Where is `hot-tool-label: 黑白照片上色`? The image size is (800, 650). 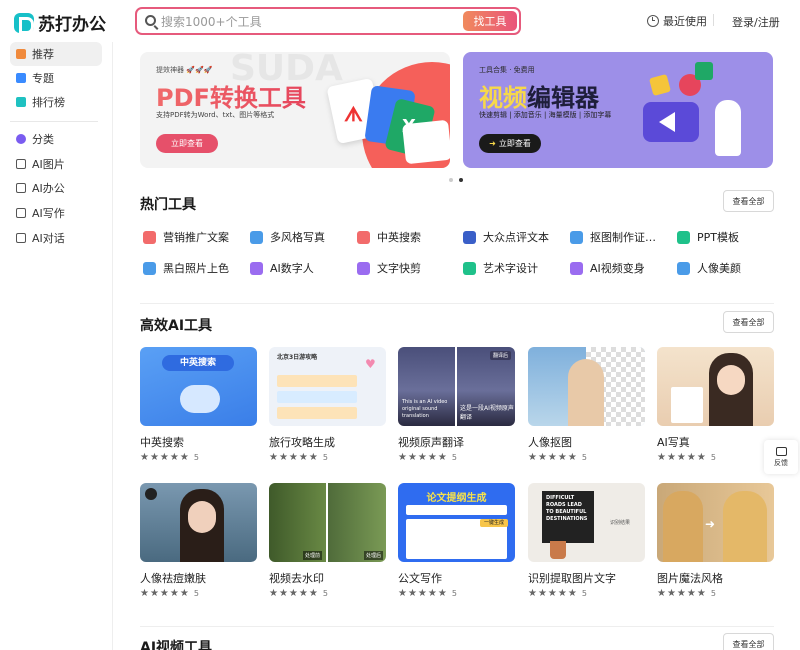
hot-tool-label: 黑白照片上色 is located at coordinates (196, 268).